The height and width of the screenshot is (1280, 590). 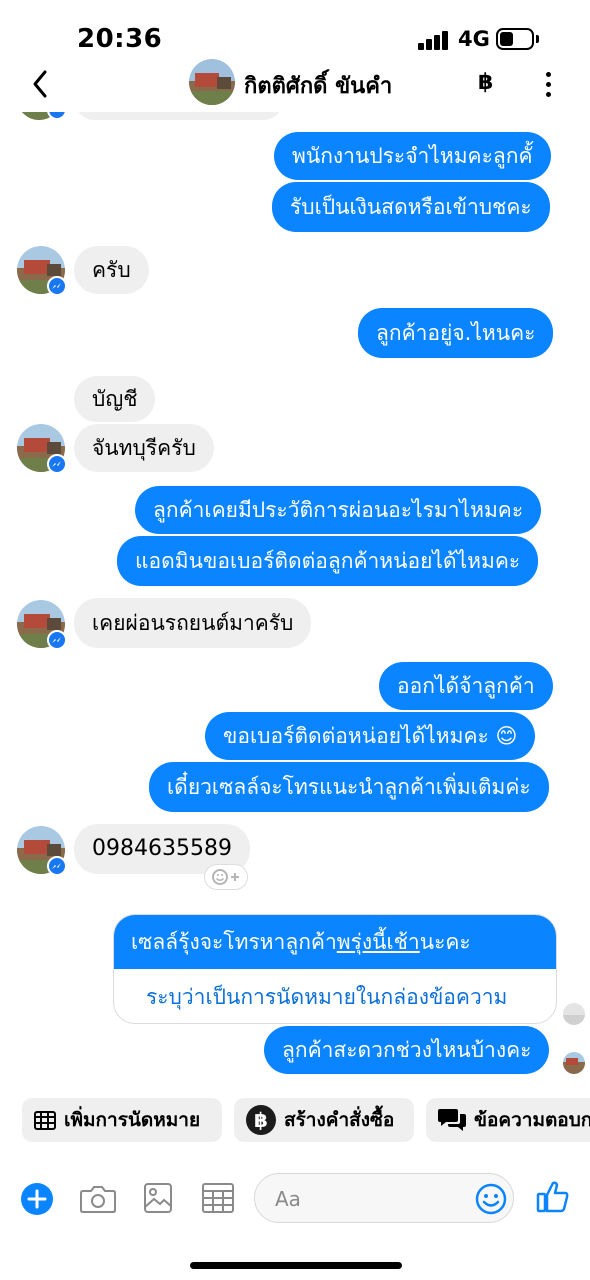 I want to click on message-bubble: เคยผ่อนรถยนต์มาครับ, so click(x=193, y=623).